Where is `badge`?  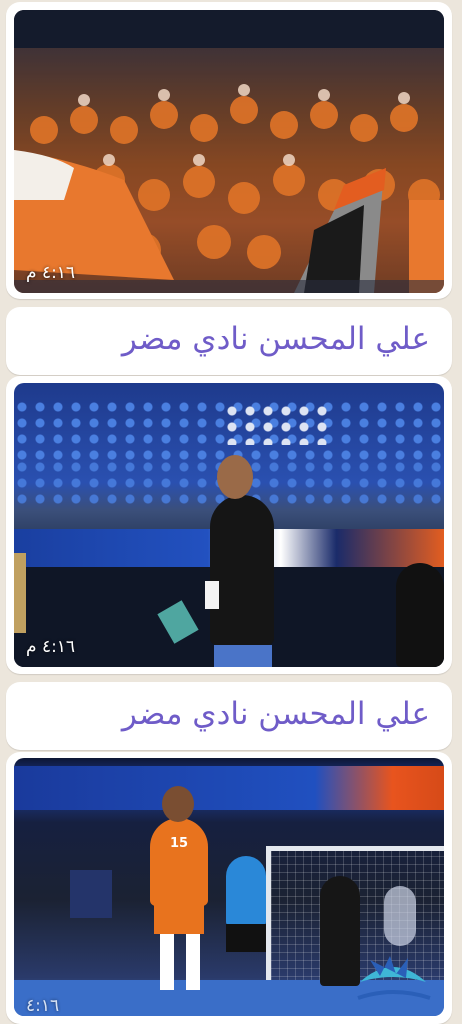
badge is located at coordinates (212, 595).